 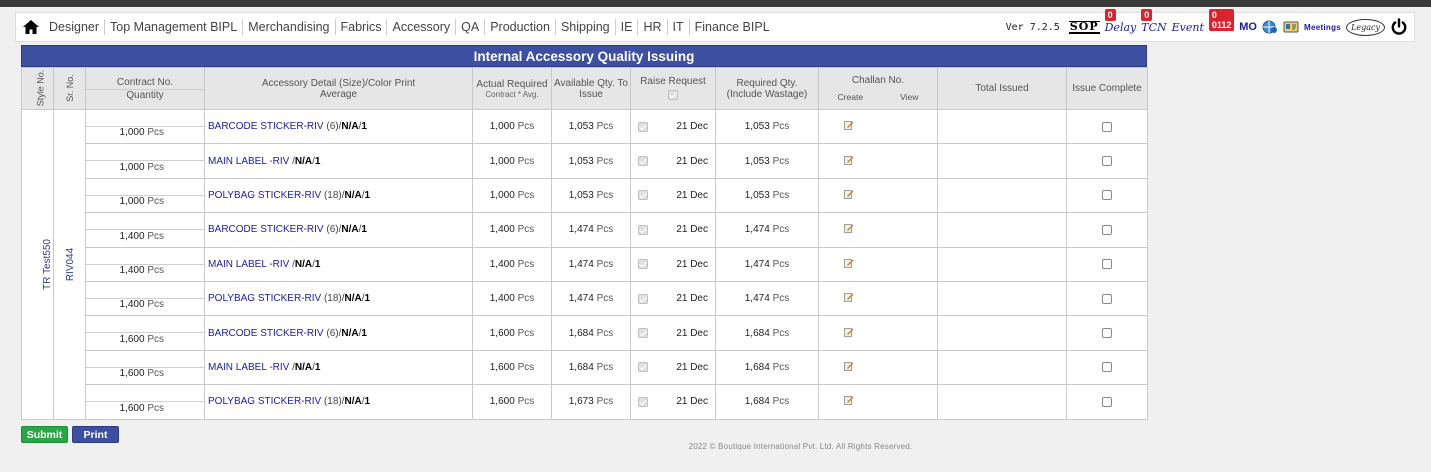 I want to click on tcn-count-badge: 0, so click(x=1147, y=14).